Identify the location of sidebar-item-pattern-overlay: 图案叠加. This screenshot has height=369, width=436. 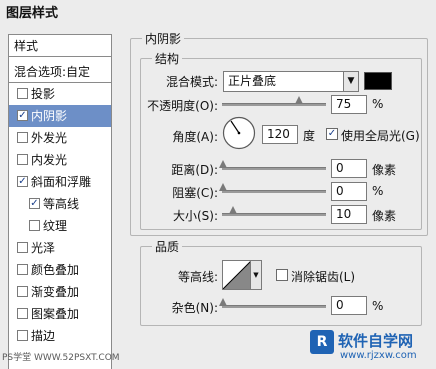
(60, 314).